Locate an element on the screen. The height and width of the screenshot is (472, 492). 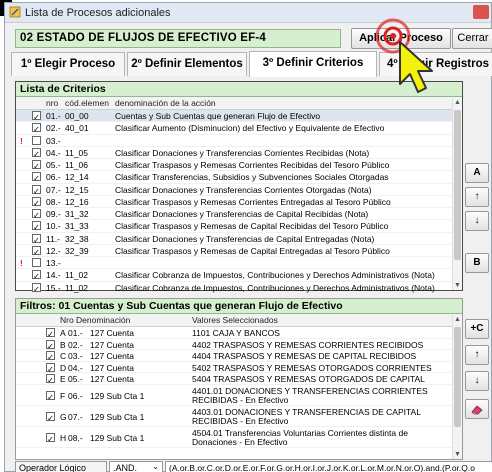
criteria-scrollbar: ▲ ▼ is located at coordinates (457, 194).